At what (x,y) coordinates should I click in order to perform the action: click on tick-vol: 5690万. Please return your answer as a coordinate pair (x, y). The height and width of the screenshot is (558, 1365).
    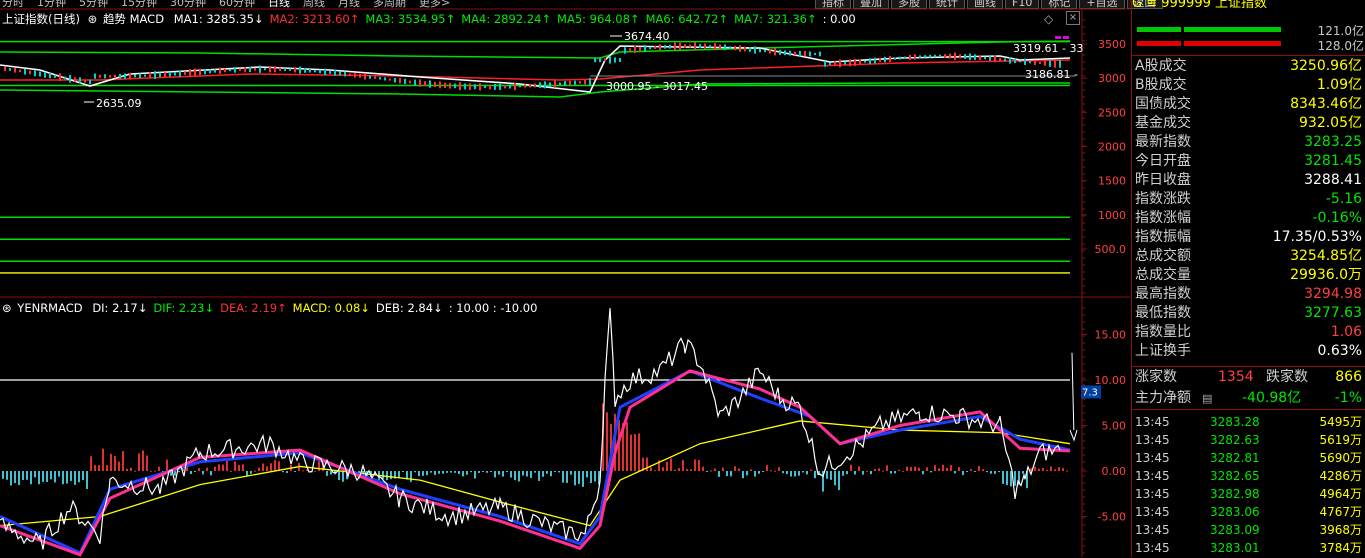
    Looking at the image, I should click on (1340, 458).